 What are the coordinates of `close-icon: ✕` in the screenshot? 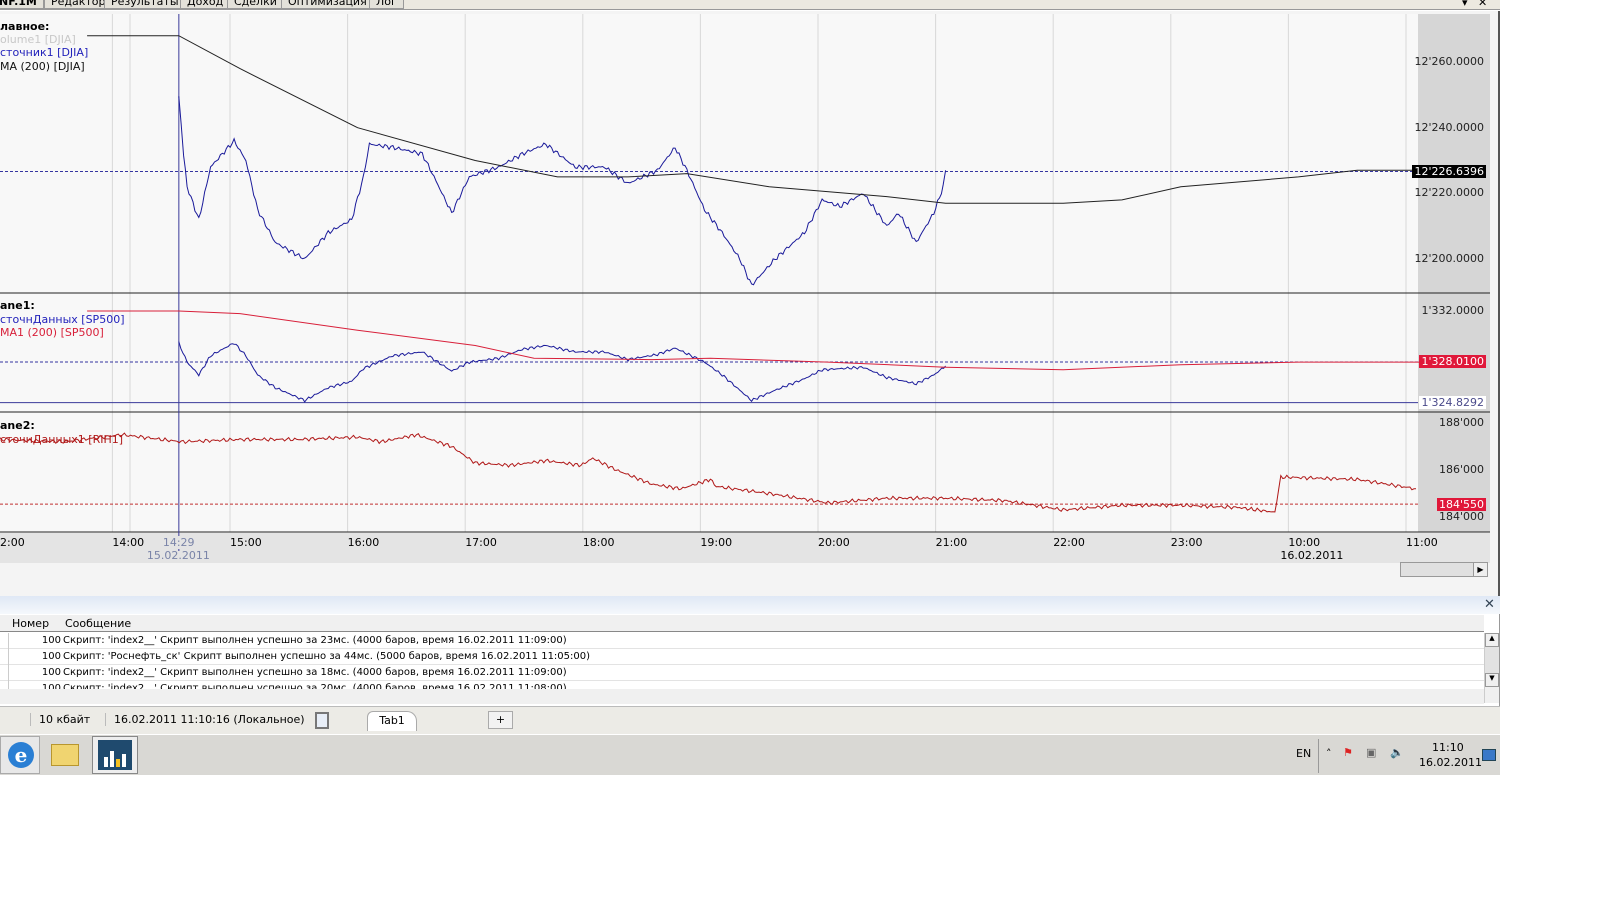 It's located at (1482, 4).